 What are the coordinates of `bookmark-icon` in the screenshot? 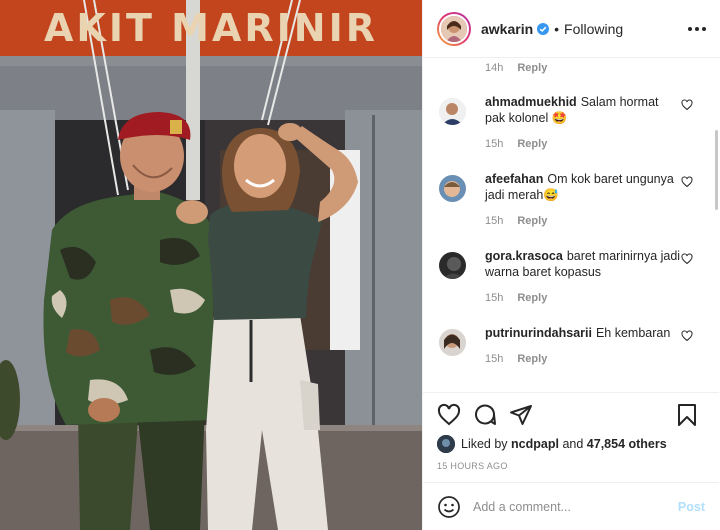 It's located at (687, 417).